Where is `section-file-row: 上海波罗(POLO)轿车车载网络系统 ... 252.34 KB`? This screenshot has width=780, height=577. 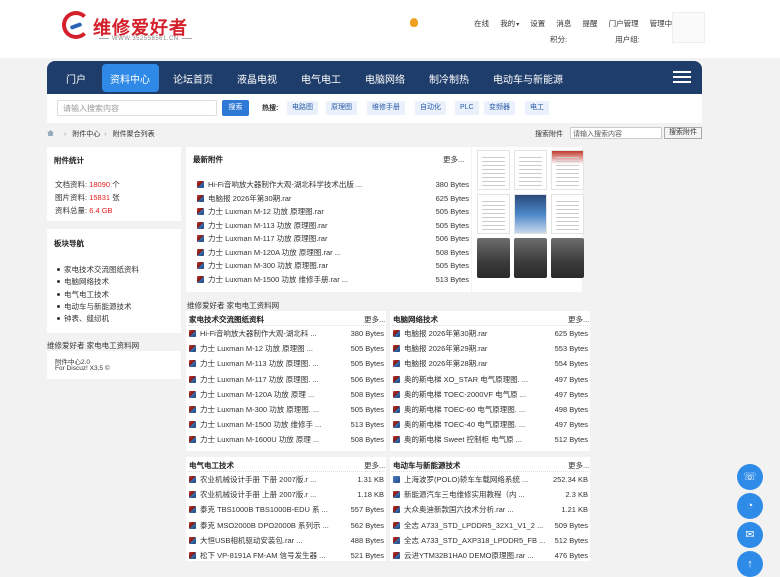 section-file-row: 上海波罗(POLO)轿车车载网络系统 ... 252.34 KB is located at coordinates (490, 480).